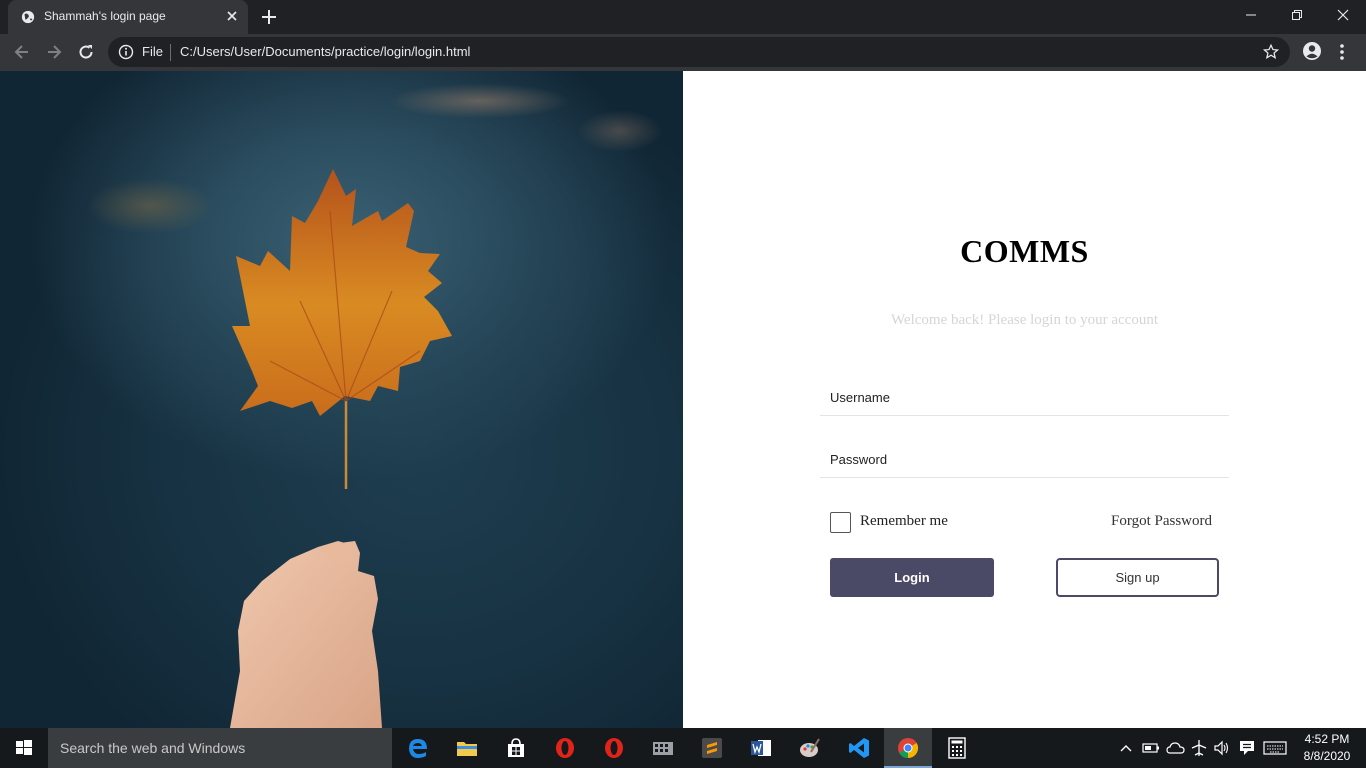  I want to click on tab-title: Shammah's login page, so click(105, 16).